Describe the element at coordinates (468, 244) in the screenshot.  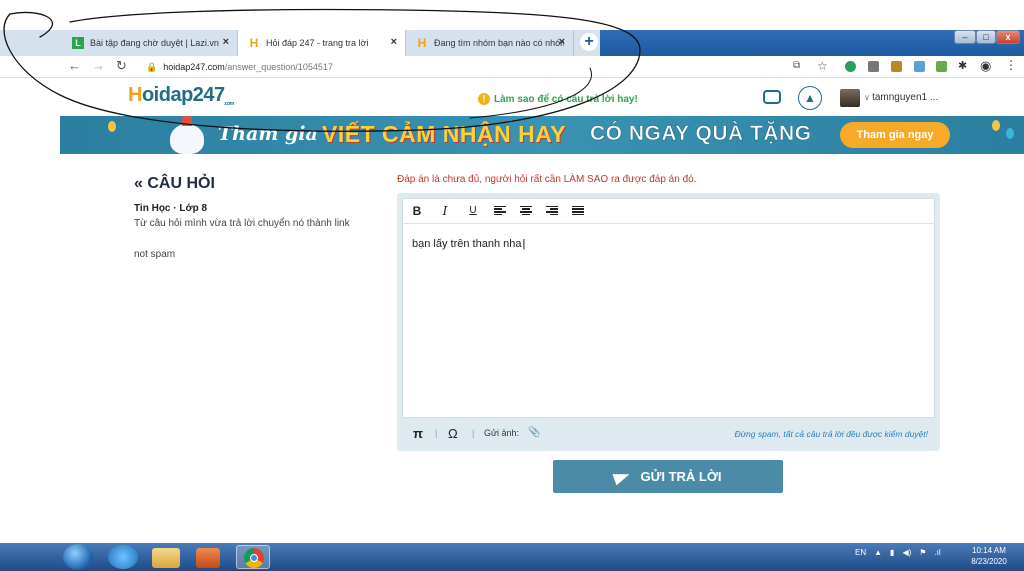
I see `answer-content: bạn lấy trên thanh nha` at that location.